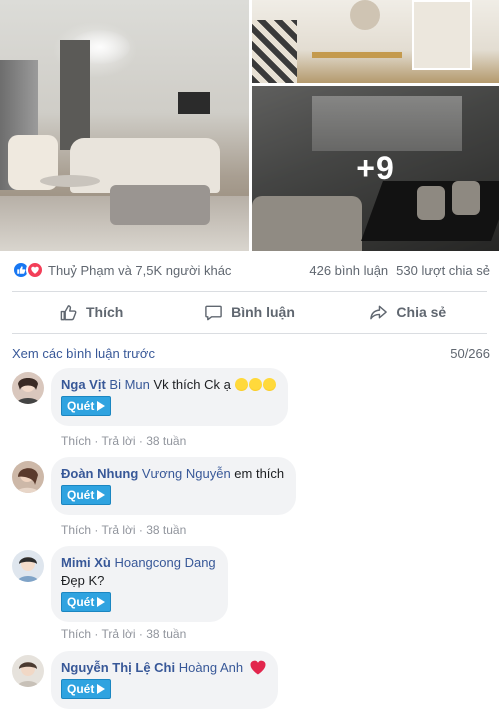 This screenshot has height=720, width=499. I want to click on share-label: Chia sẻ, so click(421, 312).